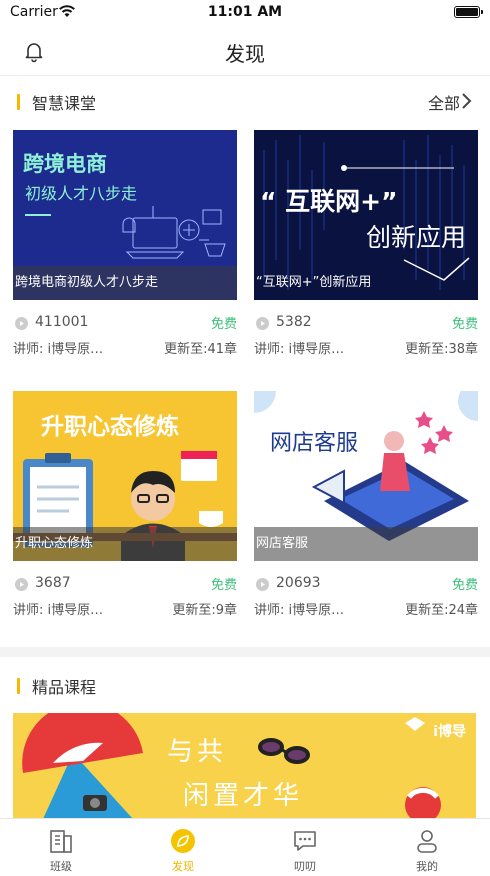 Image resolution: width=490 pixels, height=876 pixels. I want to click on chat-icon, so click(305, 841).